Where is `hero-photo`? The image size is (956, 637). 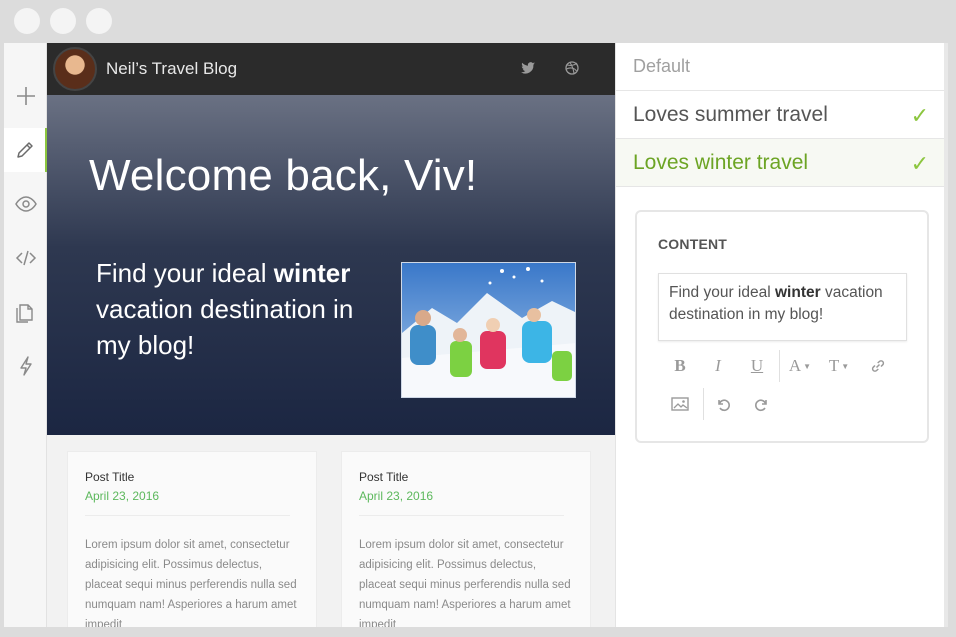
hero-photo is located at coordinates (488, 330).